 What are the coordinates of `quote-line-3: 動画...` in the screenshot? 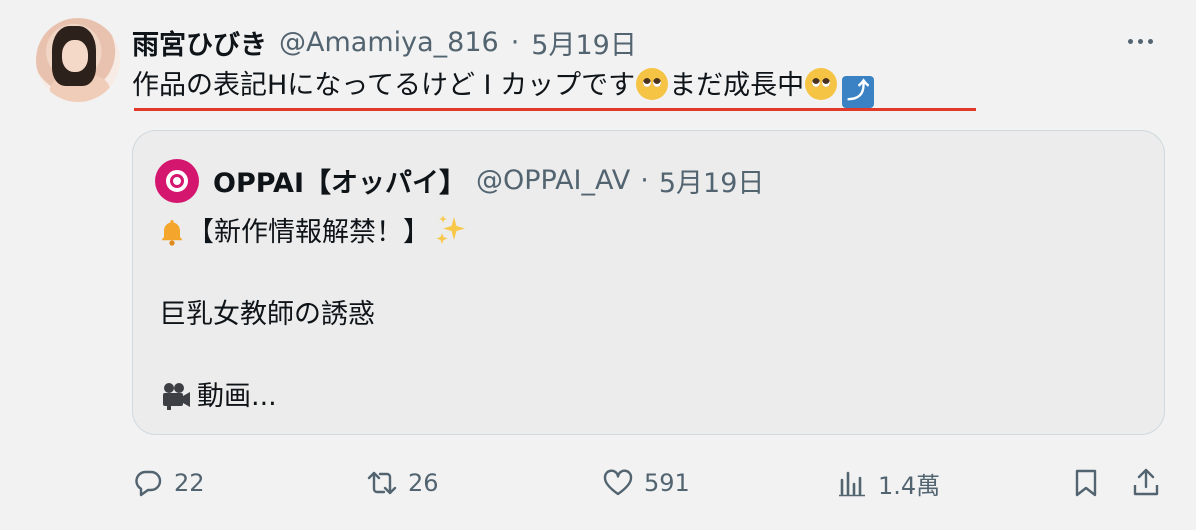 It's located at (313, 397).